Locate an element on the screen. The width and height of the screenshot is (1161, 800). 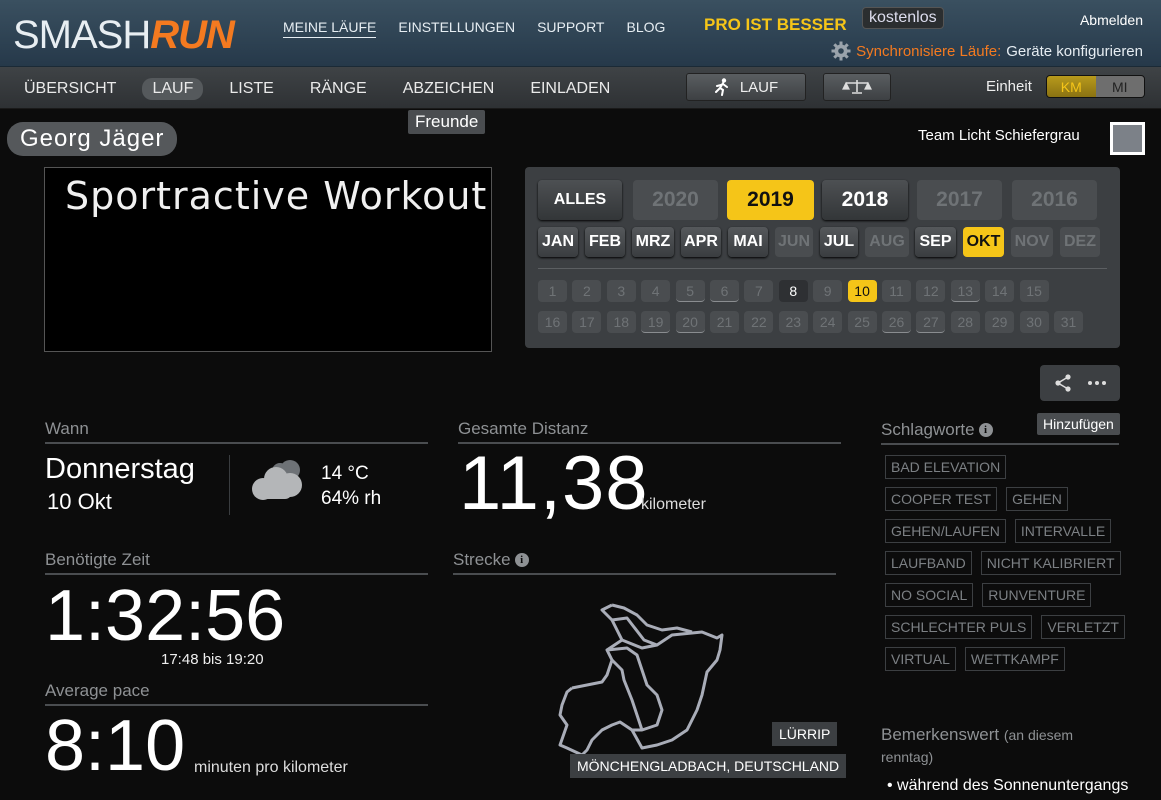
tab-einladen: EINLADEN is located at coordinates (570, 89).